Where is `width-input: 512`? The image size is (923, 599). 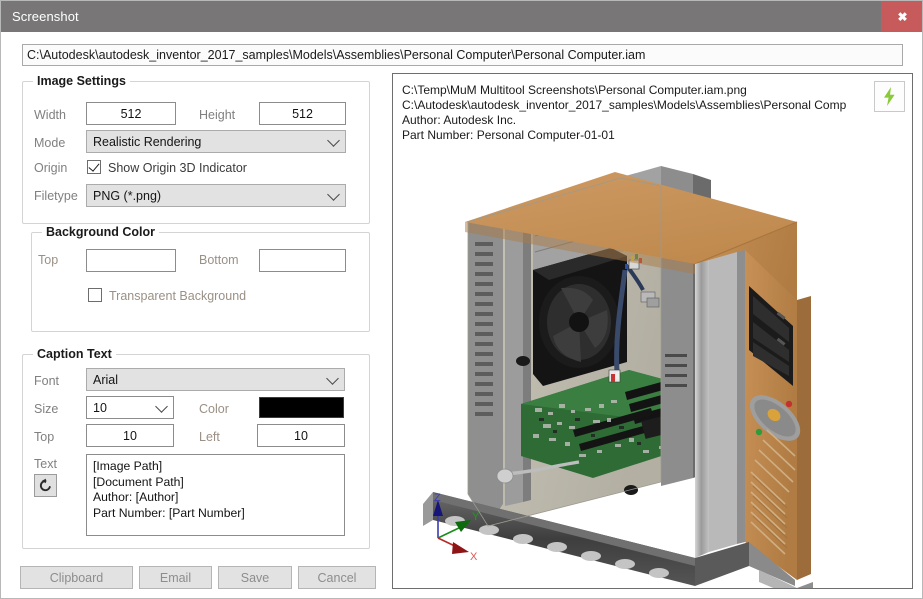
width-input: 512 is located at coordinates (131, 113).